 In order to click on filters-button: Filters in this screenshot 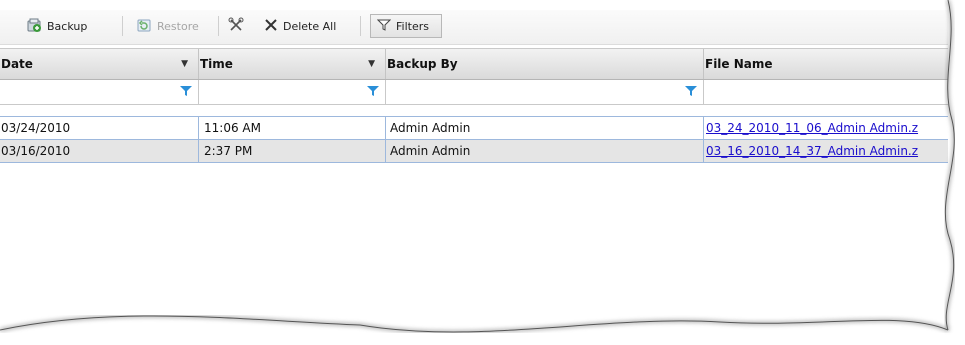, I will do `click(406, 26)`.